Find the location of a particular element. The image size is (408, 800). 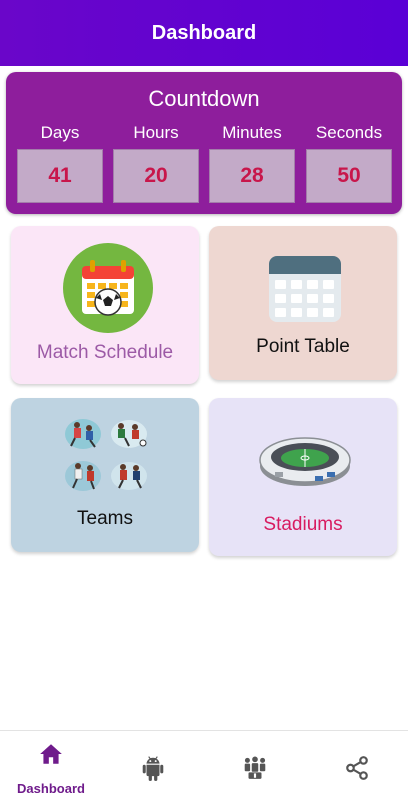

point-table-label: Point Table is located at coordinates (303, 346).